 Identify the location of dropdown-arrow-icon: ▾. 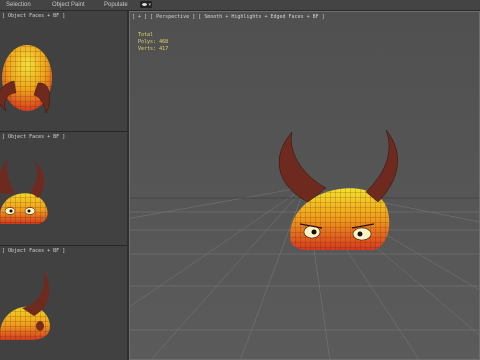
(149, 5).